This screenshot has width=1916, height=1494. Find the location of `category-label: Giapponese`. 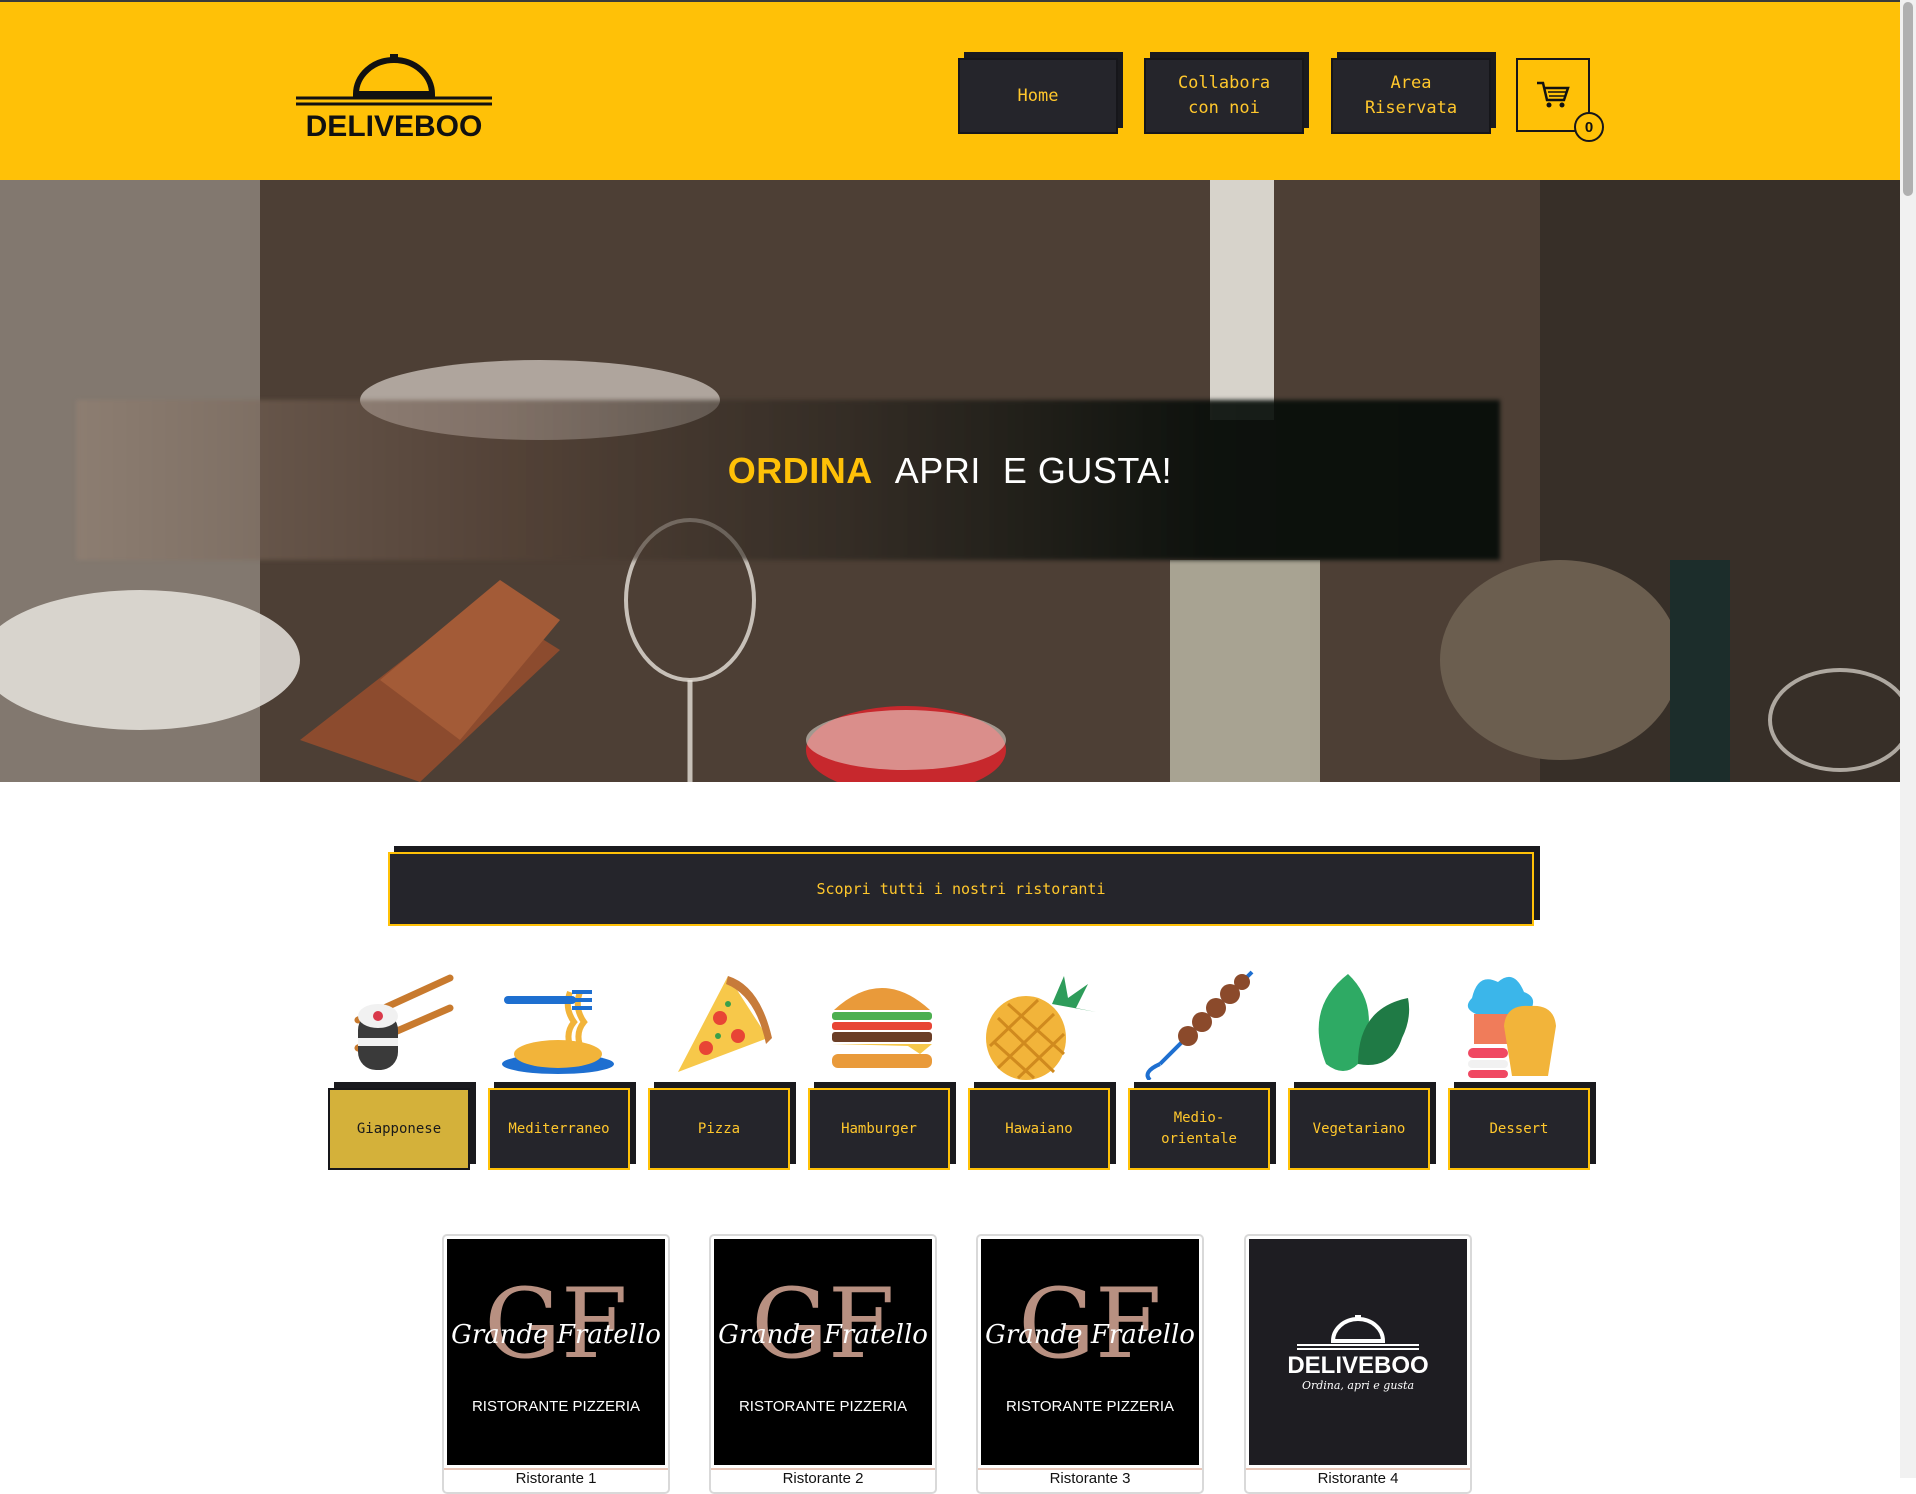

category-label: Giapponese is located at coordinates (399, 1128).